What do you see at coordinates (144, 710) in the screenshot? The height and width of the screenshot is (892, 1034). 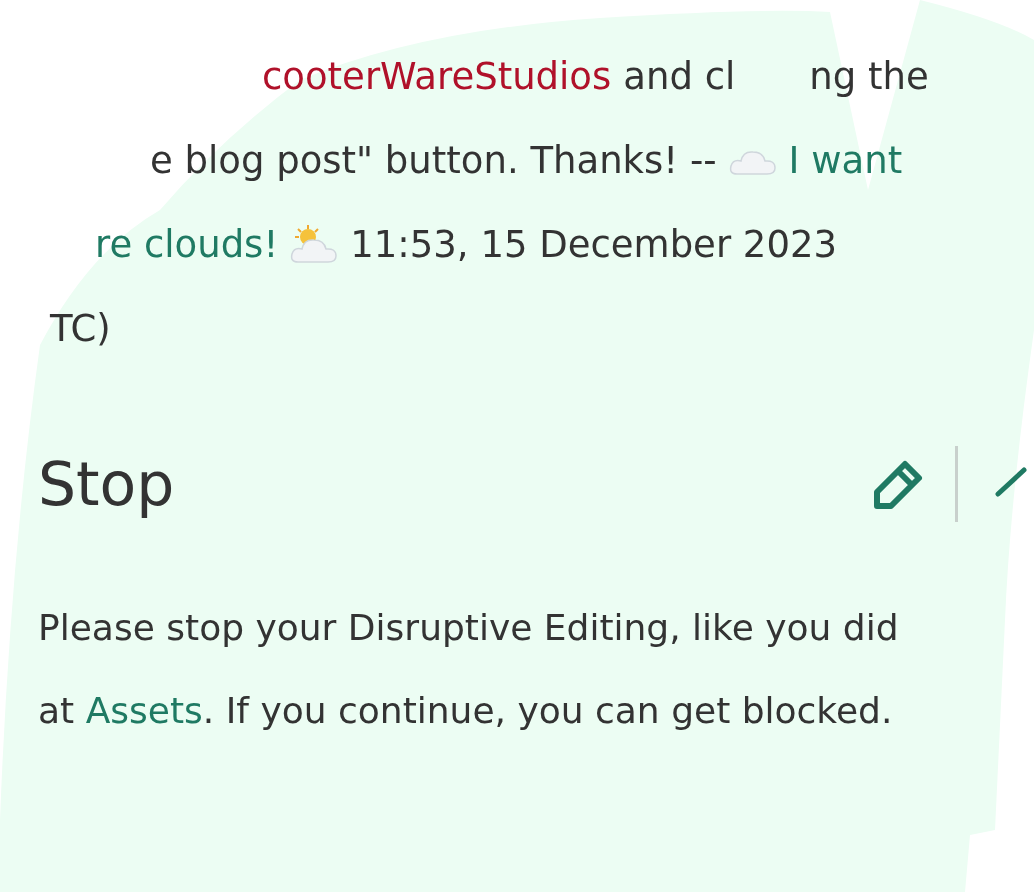 I see `article-link: Assets` at bounding box center [144, 710].